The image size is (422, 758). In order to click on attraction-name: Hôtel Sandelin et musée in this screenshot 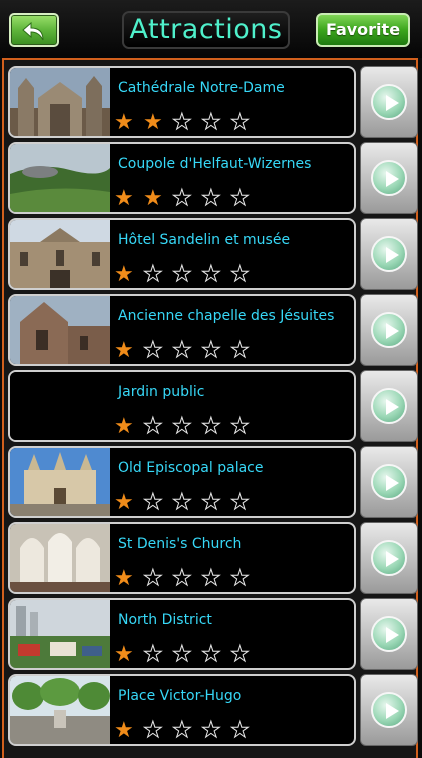, I will do `click(204, 240)`.